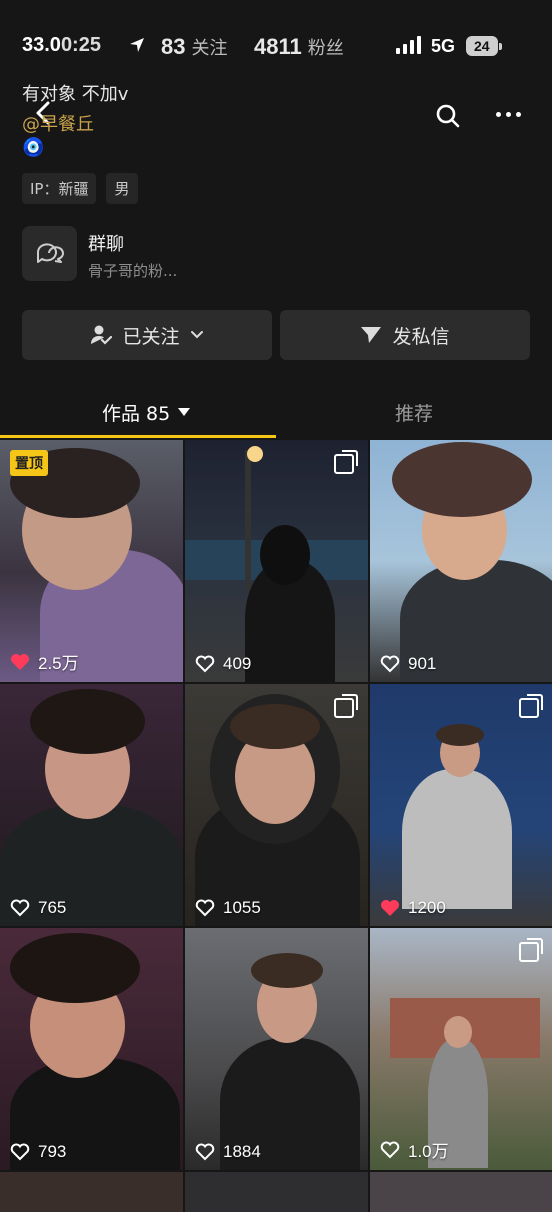 This screenshot has height=1212, width=552. Describe the element at coordinates (276, 561) in the screenshot. I see `video-tile: 409` at that location.